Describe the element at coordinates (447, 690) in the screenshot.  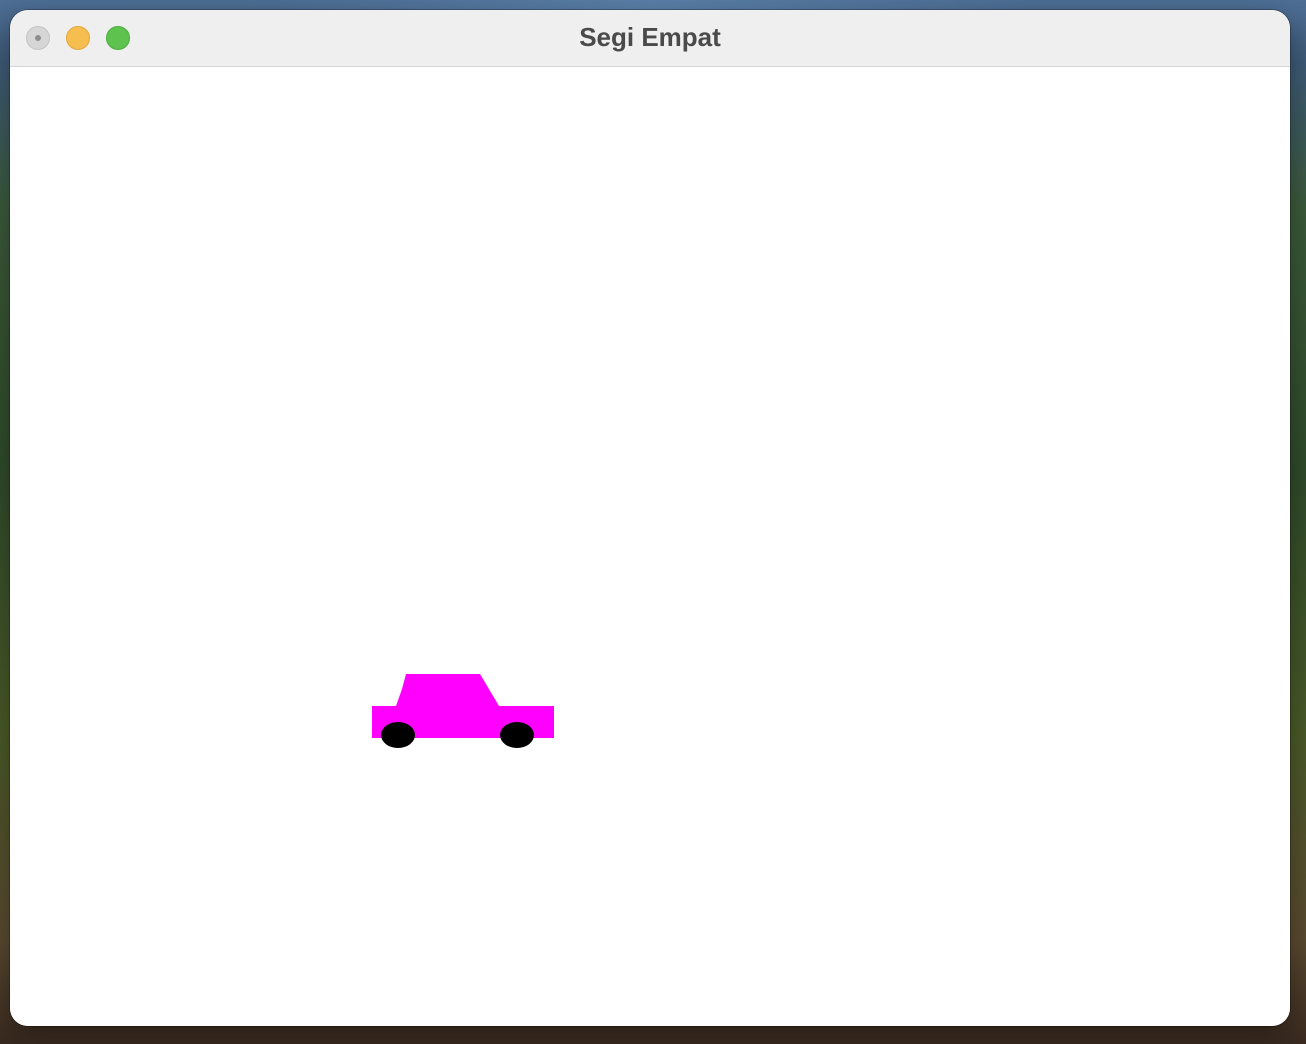
I see `car-cabin` at that location.